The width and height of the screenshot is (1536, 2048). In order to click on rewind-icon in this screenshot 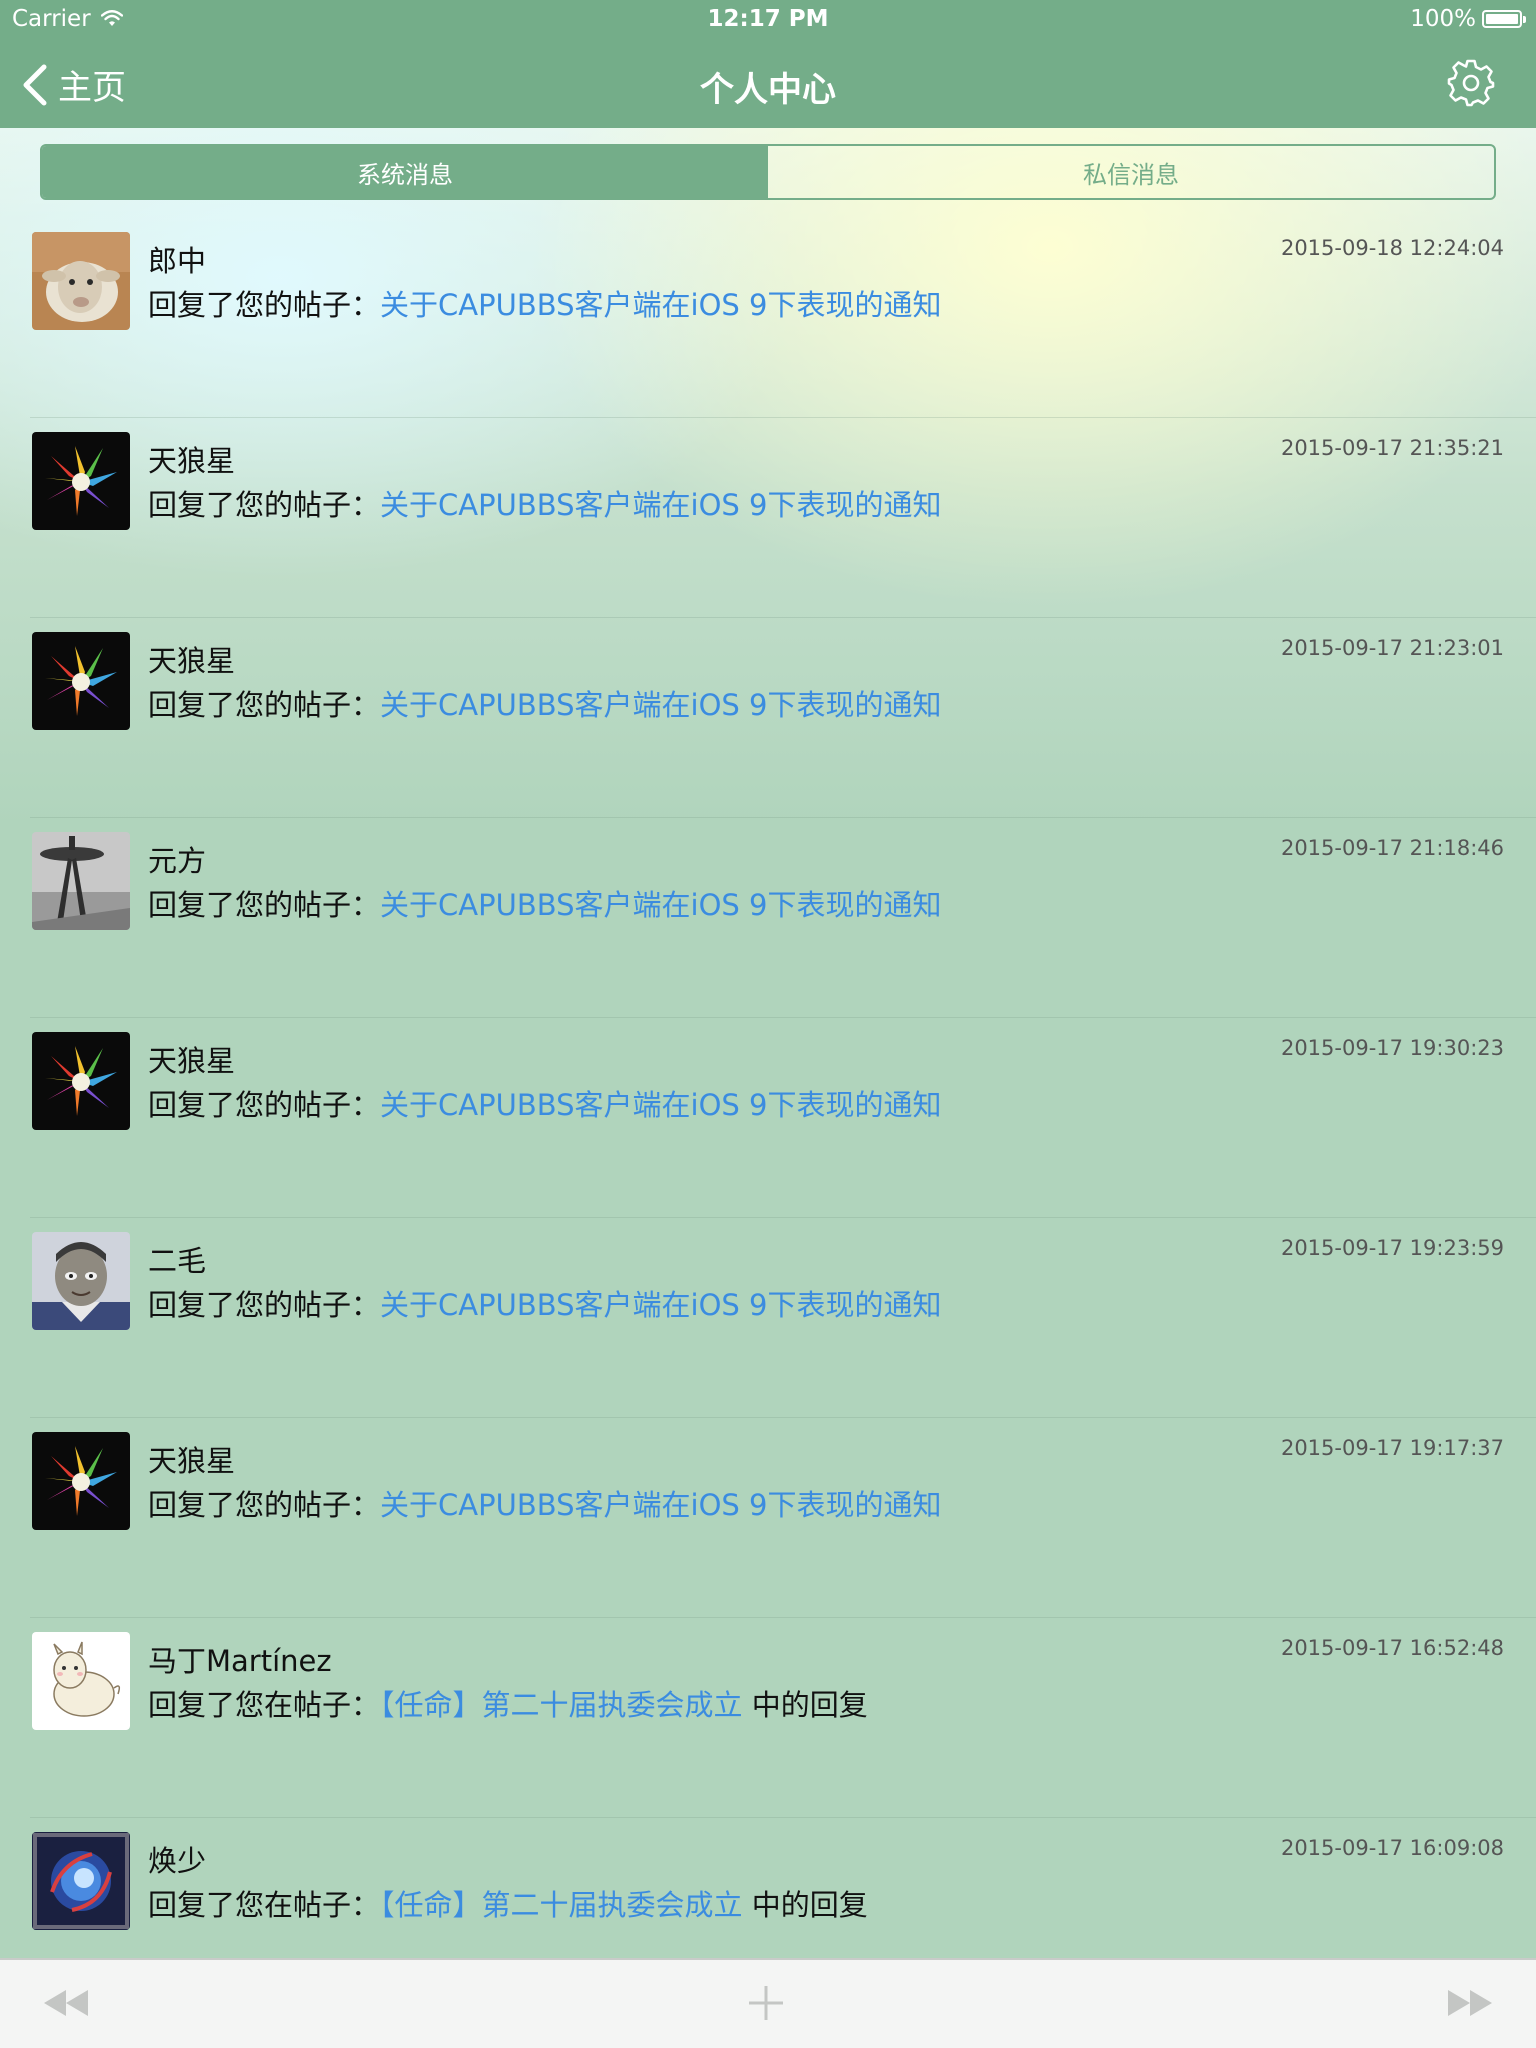, I will do `click(66, 2003)`.